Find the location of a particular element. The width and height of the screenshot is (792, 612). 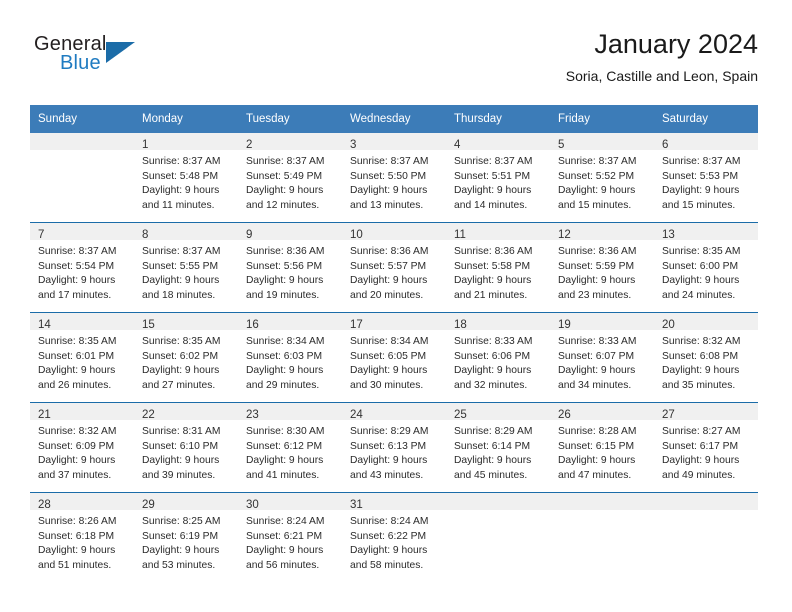

sunset-line: Sunset: 6:18 PM is located at coordinates (76, 536).